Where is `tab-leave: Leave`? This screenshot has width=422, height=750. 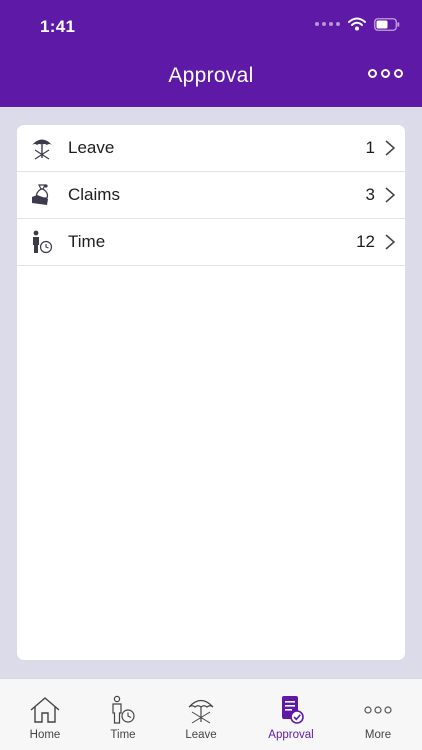 tab-leave: Leave is located at coordinates (201, 718).